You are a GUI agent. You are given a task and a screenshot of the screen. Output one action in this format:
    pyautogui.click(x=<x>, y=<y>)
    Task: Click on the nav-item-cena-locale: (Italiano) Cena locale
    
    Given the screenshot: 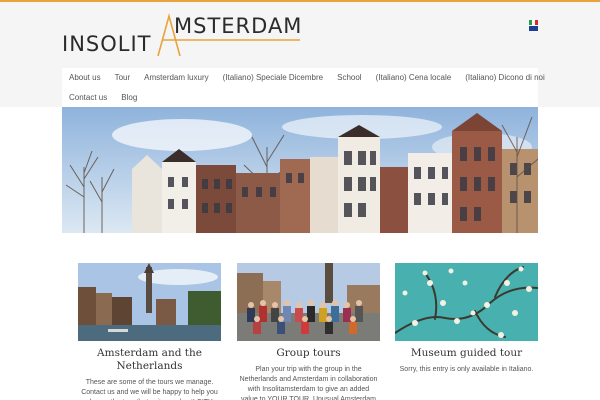 What is the action you would take?
    pyautogui.click(x=414, y=77)
    